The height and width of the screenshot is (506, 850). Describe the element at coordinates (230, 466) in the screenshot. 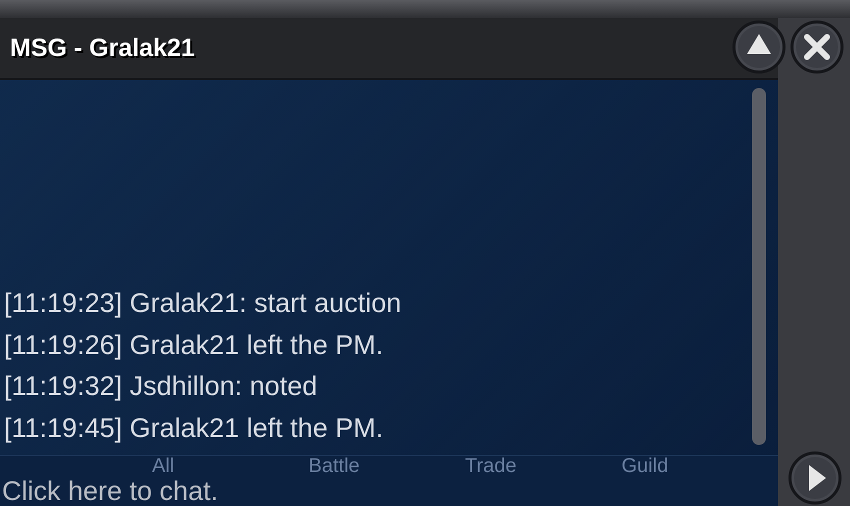

I see `channel-tab: All` at that location.